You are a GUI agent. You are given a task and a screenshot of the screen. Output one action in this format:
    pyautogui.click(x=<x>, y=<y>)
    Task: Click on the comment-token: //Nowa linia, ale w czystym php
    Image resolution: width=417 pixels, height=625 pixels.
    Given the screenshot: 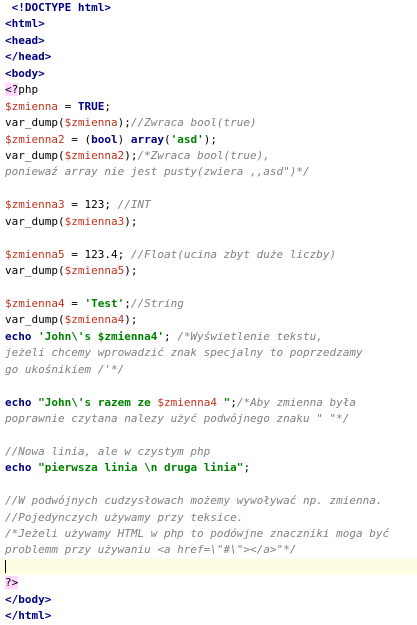 What is the action you would take?
    pyautogui.click(x=108, y=451)
    